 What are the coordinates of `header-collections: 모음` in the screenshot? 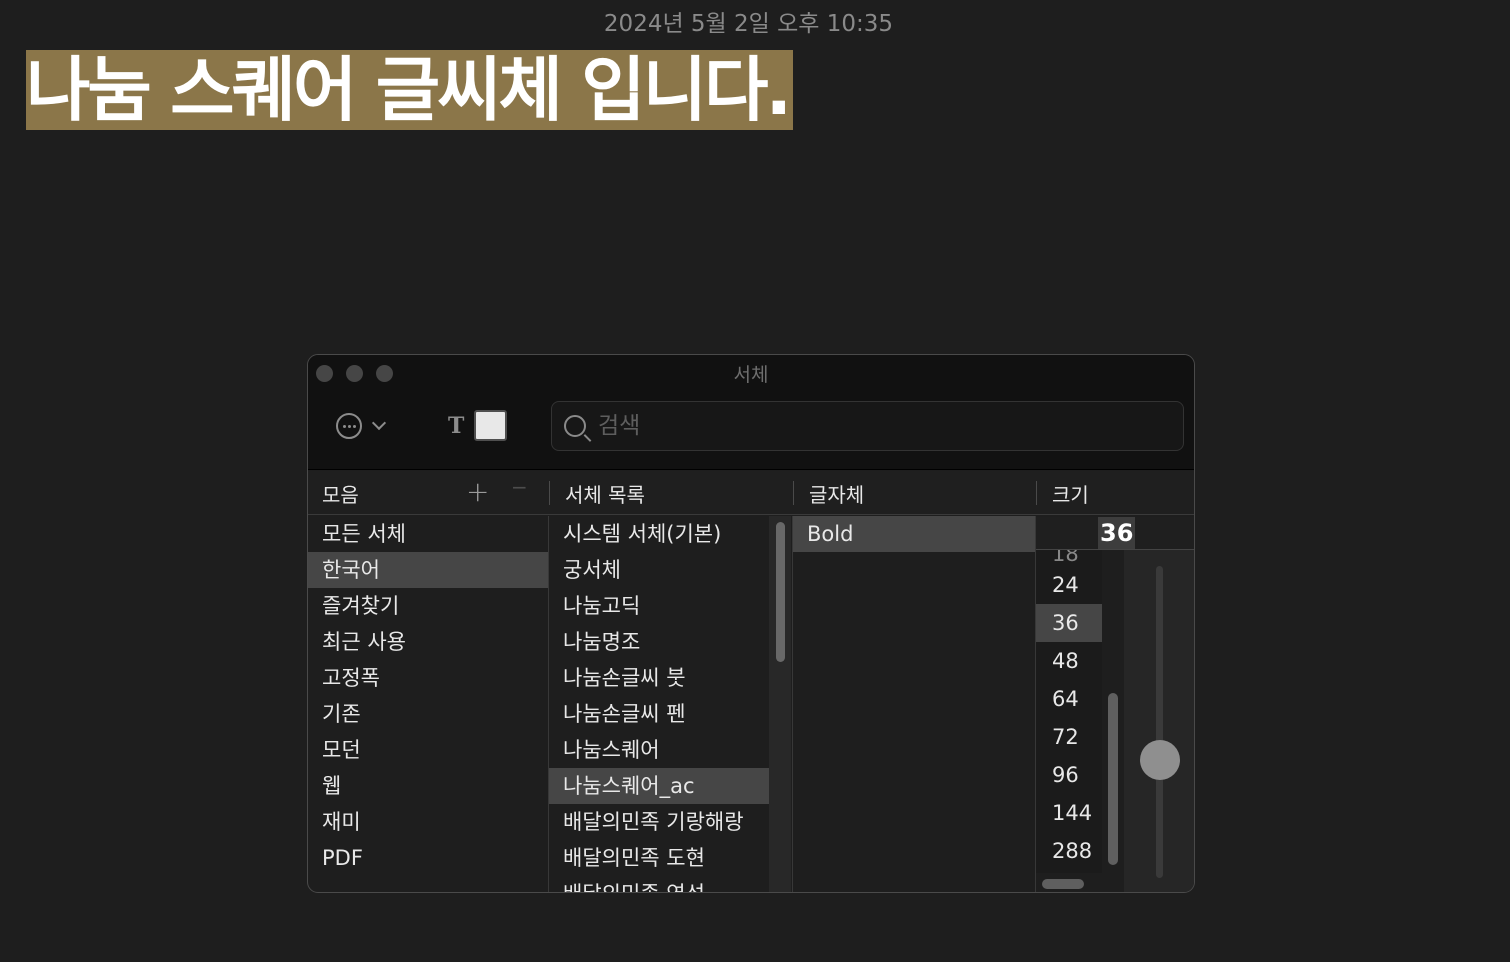 It's located at (340, 495).